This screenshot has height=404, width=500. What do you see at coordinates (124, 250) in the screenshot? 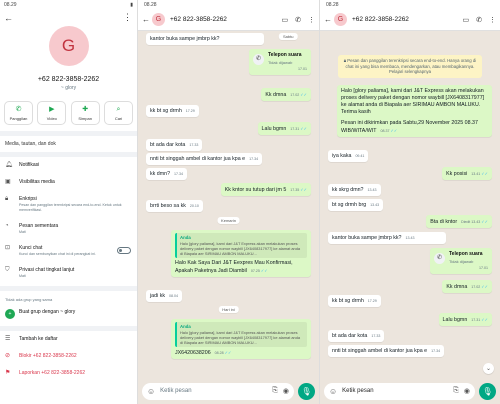
I see `chat-lock-toggle` at bounding box center [124, 250].